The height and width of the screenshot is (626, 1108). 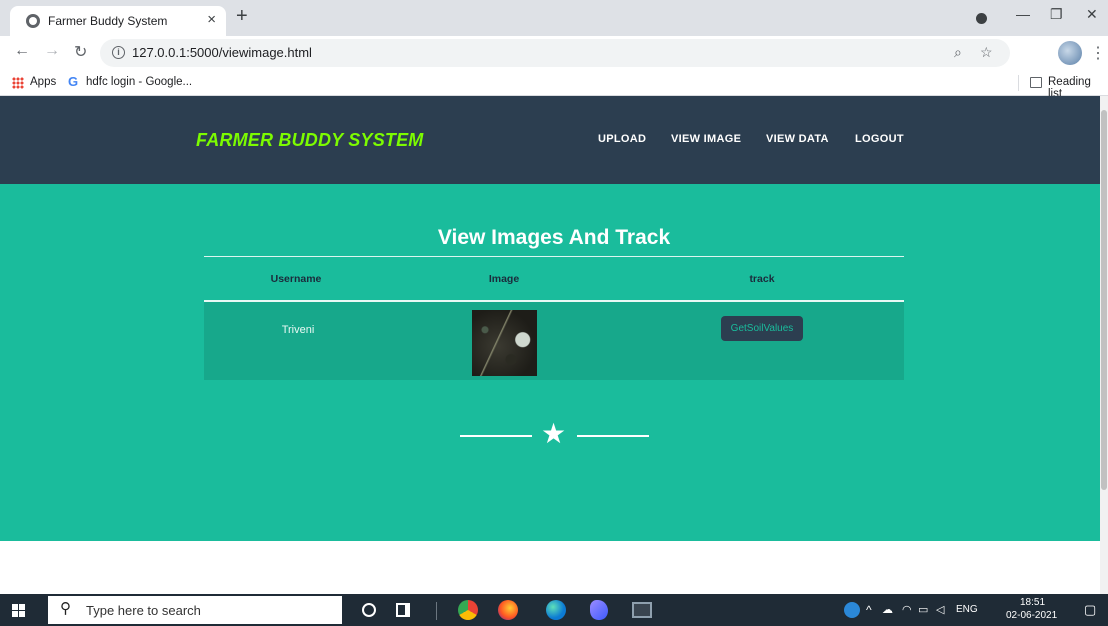 I want to click on task-view-icon, so click(x=403, y=610).